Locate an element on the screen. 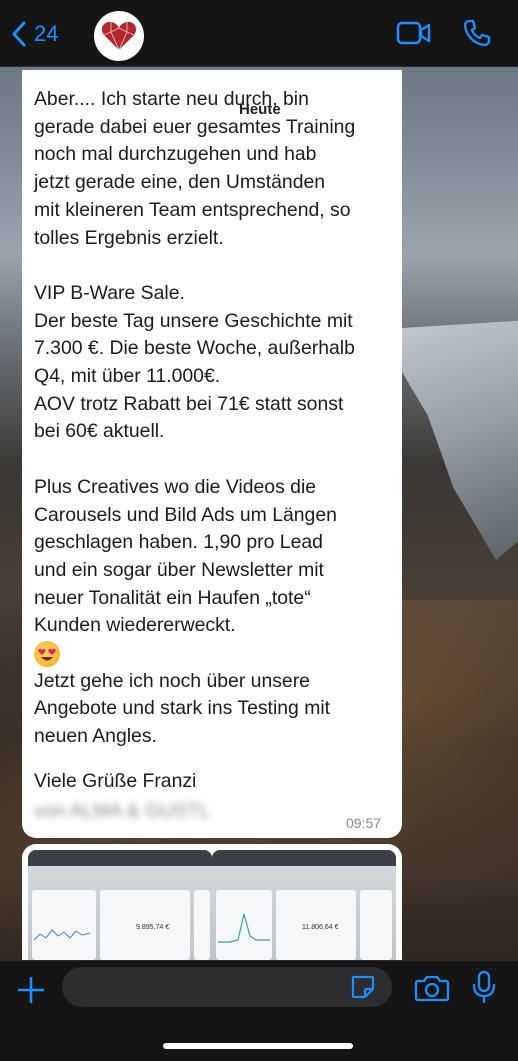  voice-call-button is located at coordinates (477, 35).